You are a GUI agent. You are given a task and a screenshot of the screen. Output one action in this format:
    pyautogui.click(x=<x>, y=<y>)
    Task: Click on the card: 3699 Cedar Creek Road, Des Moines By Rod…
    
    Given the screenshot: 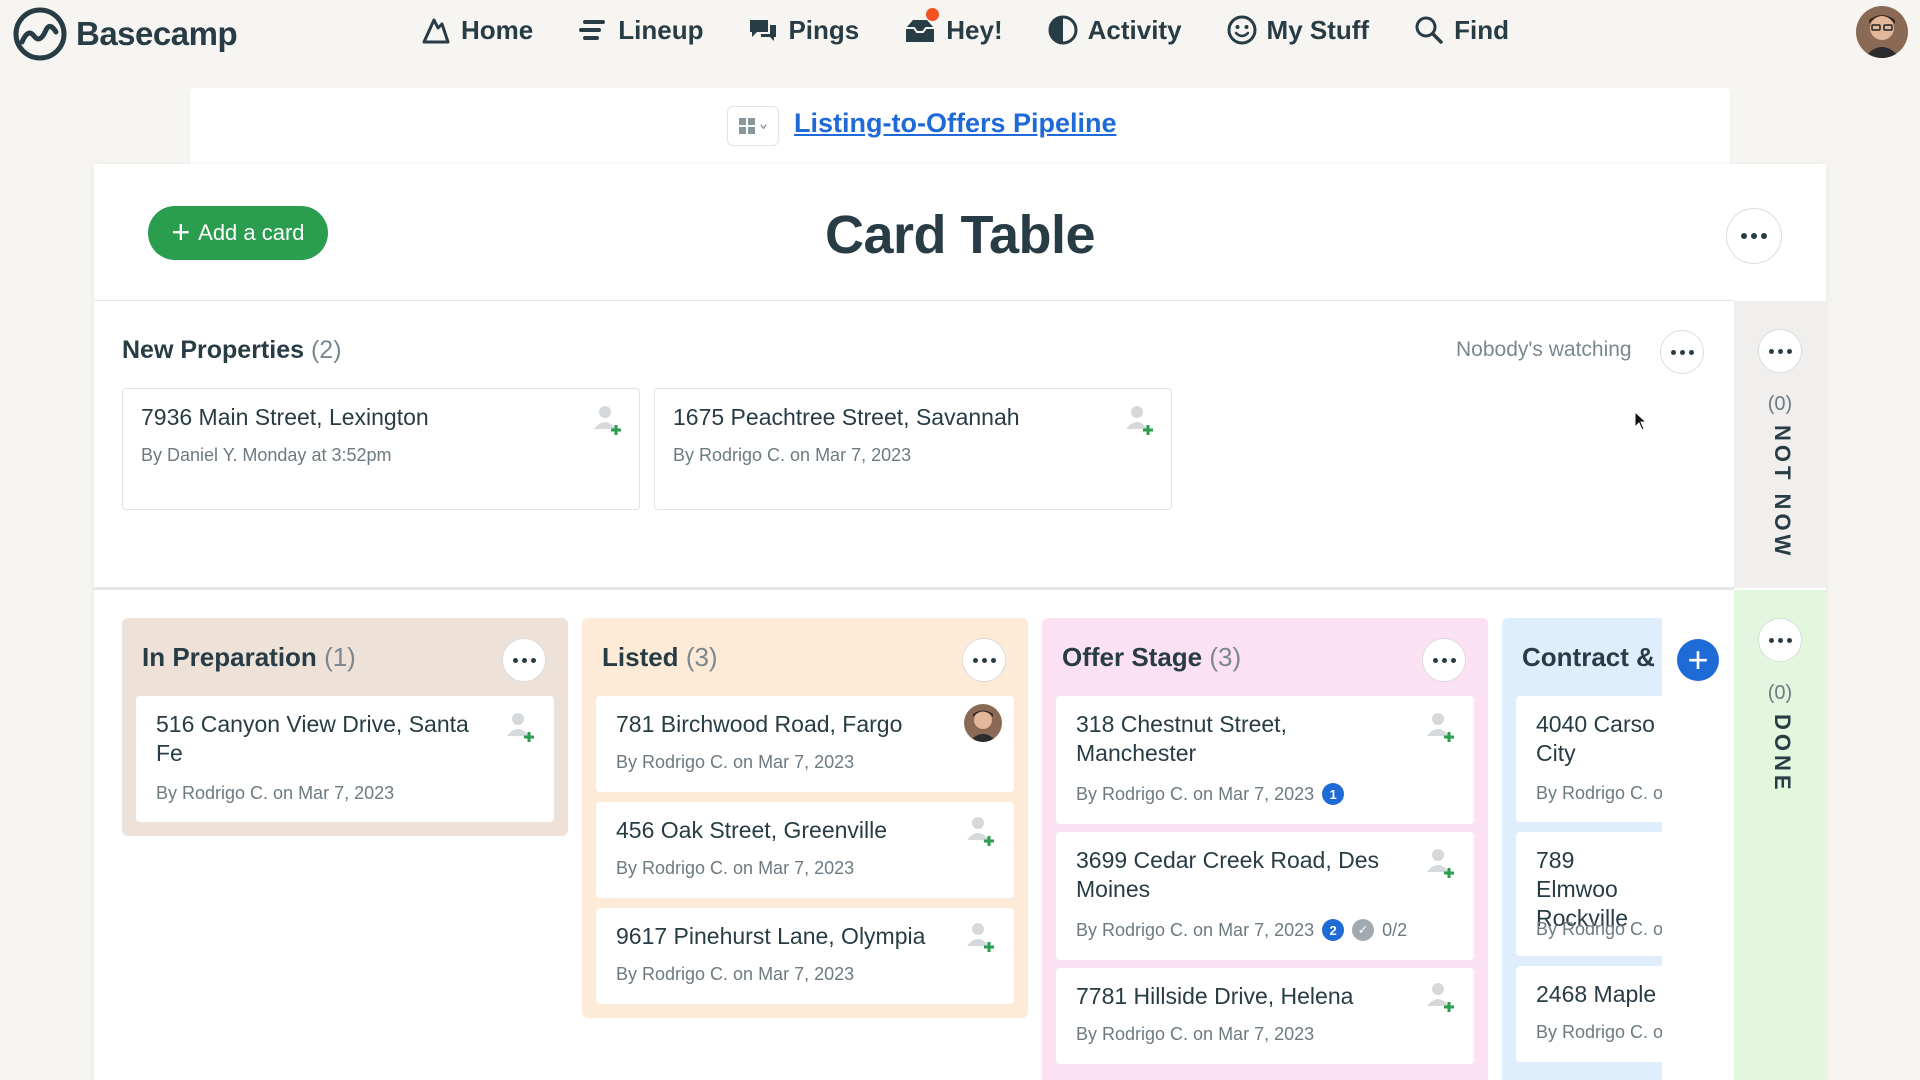 What is the action you would take?
    pyautogui.click(x=1265, y=896)
    